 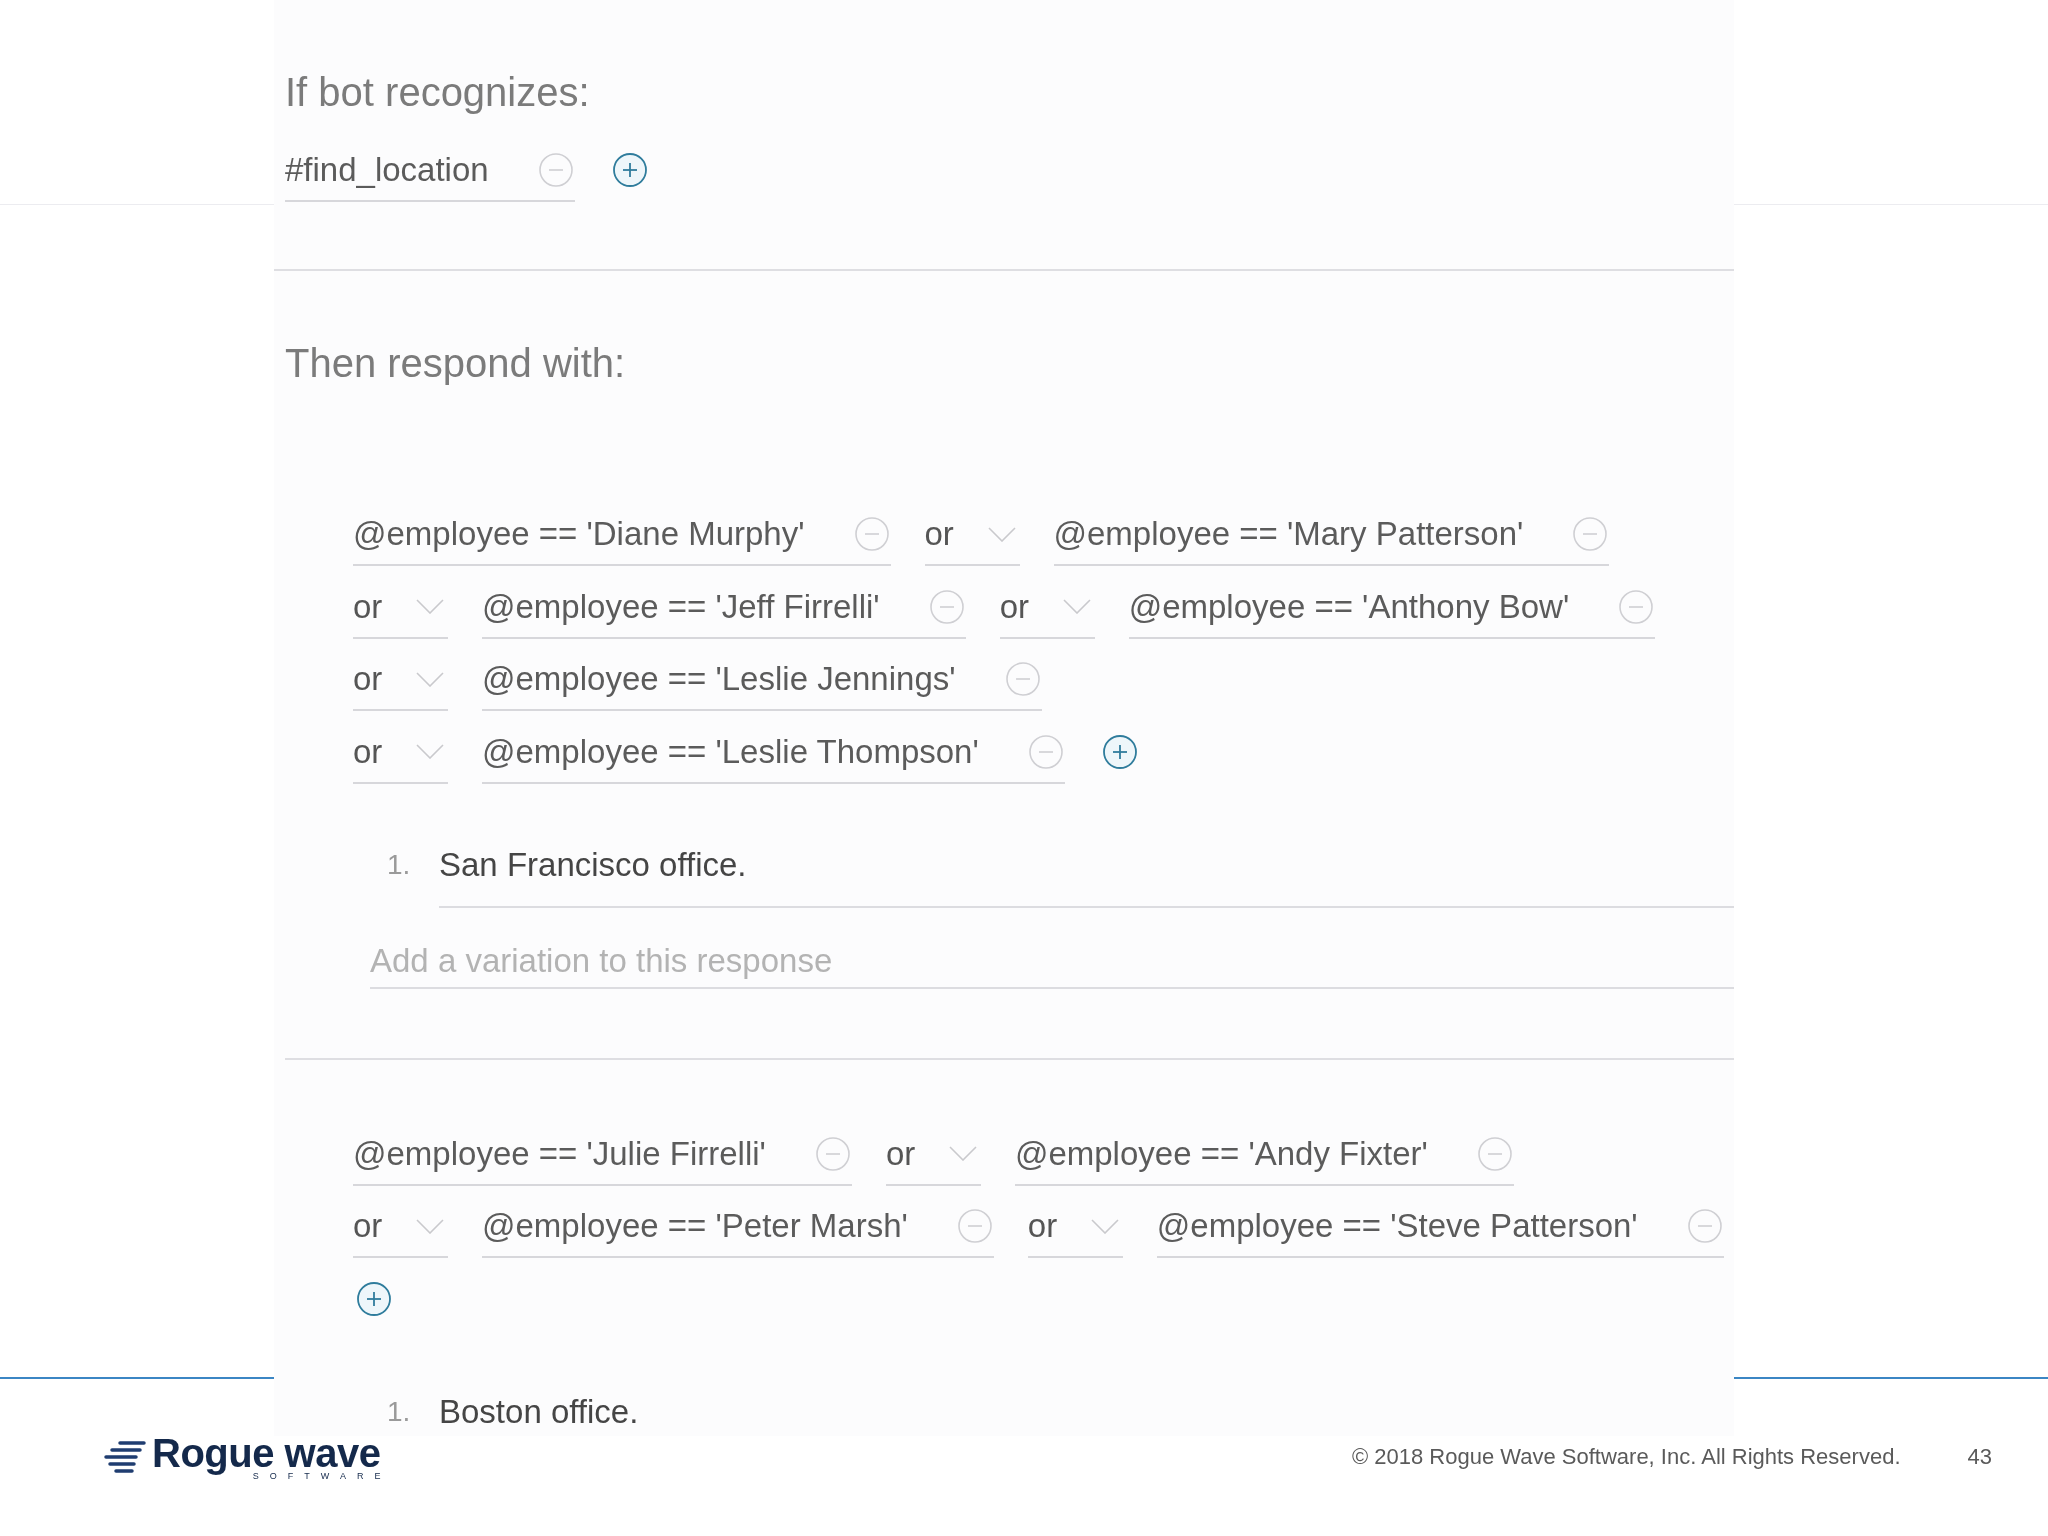 What do you see at coordinates (455, 363) in the screenshot?
I see `section-heading: Then respond with:` at bounding box center [455, 363].